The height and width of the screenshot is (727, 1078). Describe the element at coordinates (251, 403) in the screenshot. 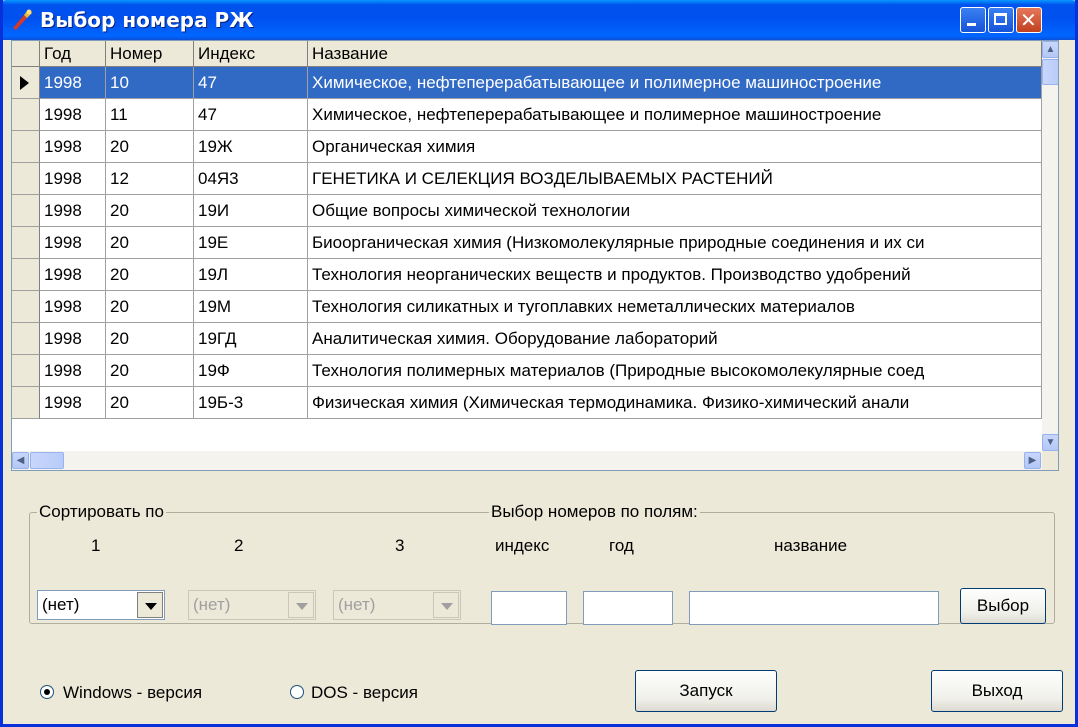

I see `index-cell: 19Б-3` at that location.